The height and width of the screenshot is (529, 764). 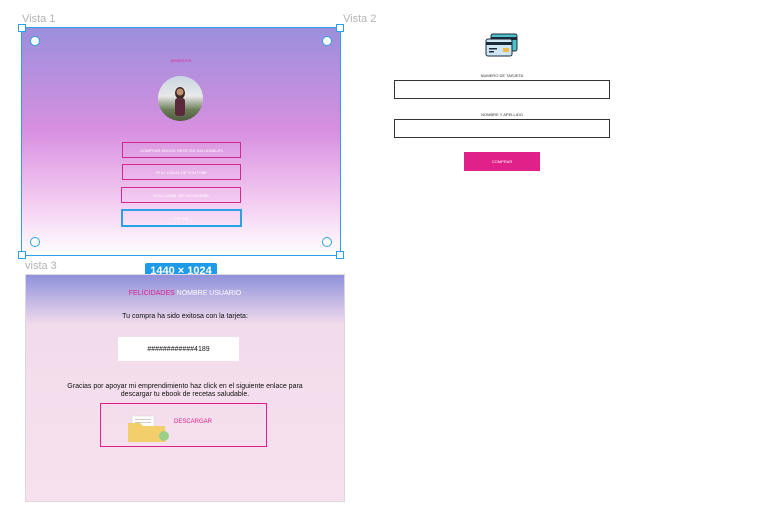 What do you see at coordinates (180, 101) in the screenshot?
I see `person-photo-icon` at bounding box center [180, 101].